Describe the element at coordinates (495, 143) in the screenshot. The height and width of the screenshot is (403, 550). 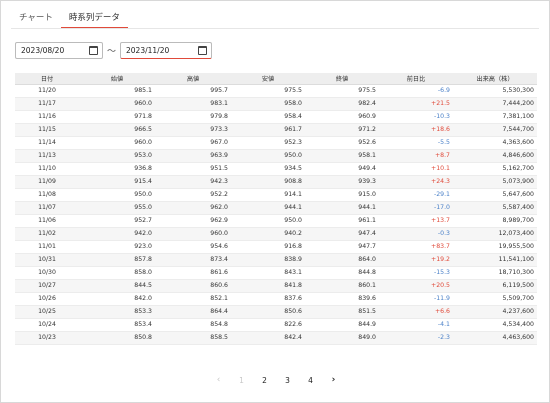
I see `cell-volume: 4,363,600` at that location.